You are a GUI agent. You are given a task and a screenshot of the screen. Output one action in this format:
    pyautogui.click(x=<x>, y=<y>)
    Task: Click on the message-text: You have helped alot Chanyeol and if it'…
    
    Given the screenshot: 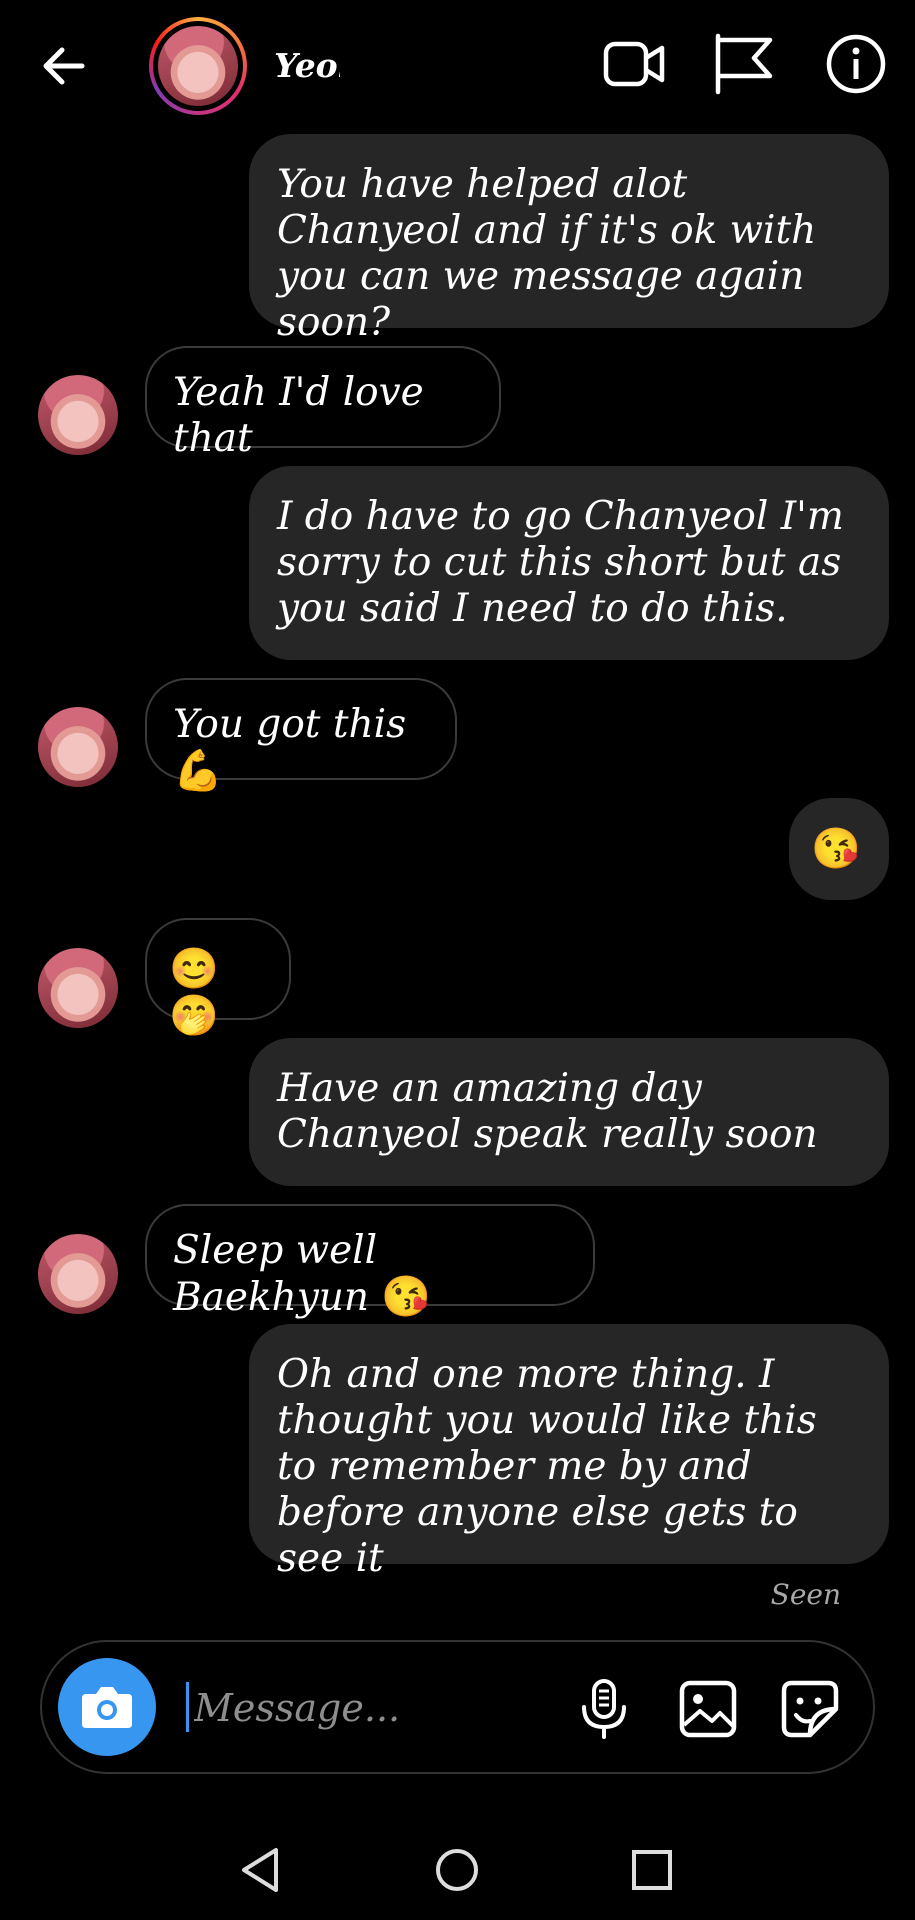 What is the action you would take?
    pyautogui.click(x=547, y=253)
    